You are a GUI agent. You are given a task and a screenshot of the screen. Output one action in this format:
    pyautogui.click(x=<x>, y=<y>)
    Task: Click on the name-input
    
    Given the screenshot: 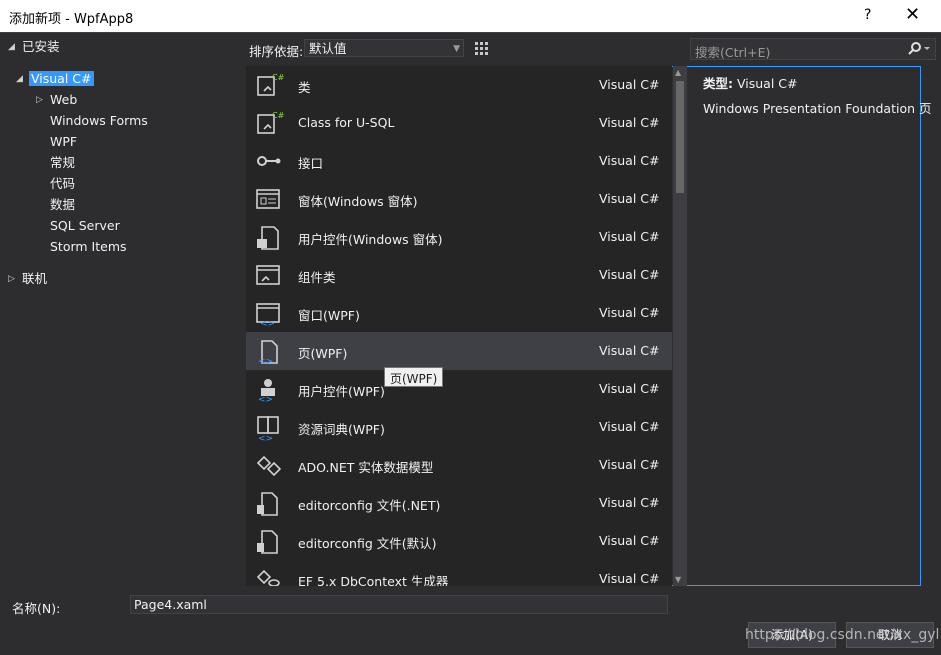 What is the action you would take?
    pyautogui.click(x=399, y=604)
    